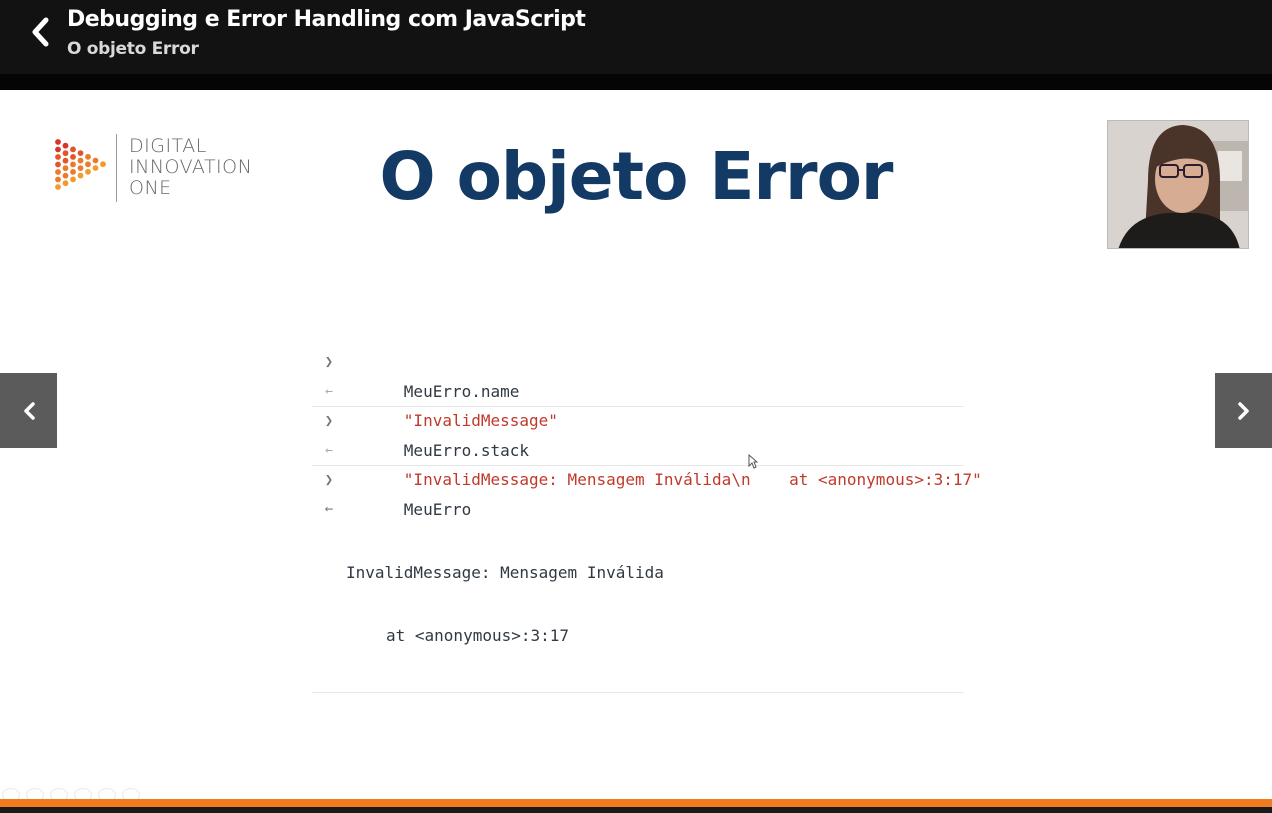 Image resolution: width=1272 pixels, height=813 pixels. I want to click on console-separator, so click(638, 692).